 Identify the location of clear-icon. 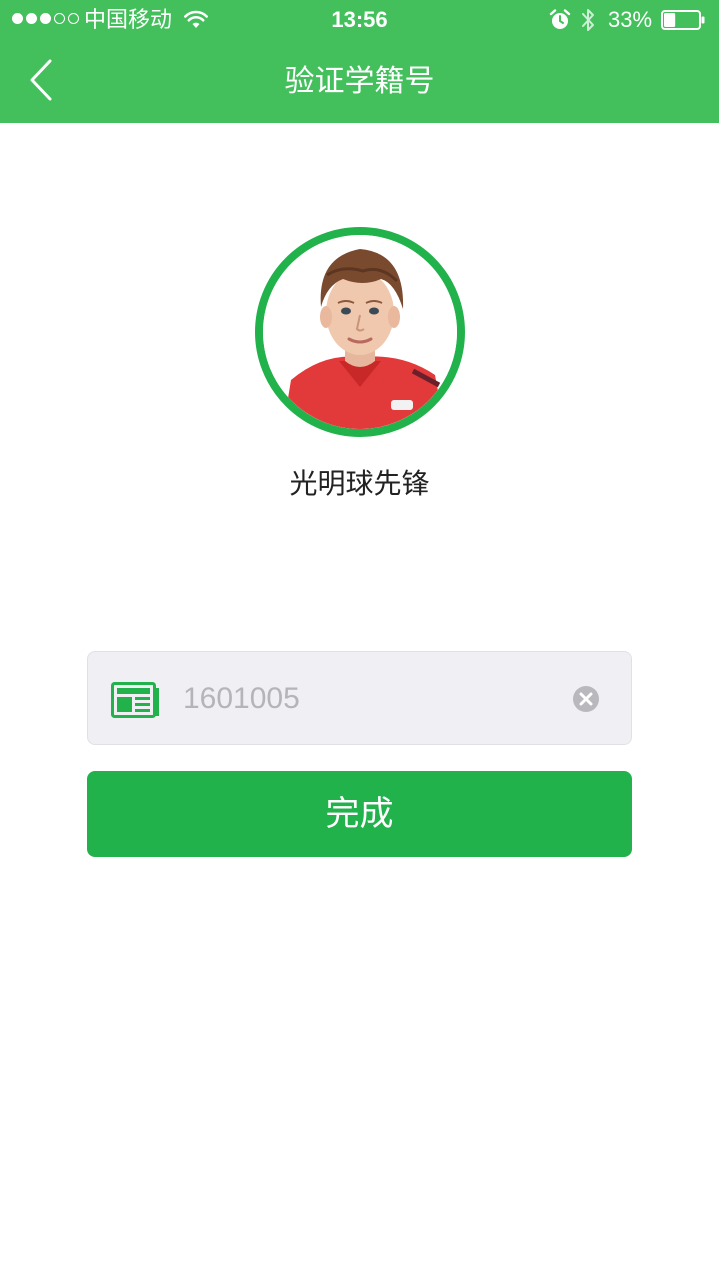
(586, 699).